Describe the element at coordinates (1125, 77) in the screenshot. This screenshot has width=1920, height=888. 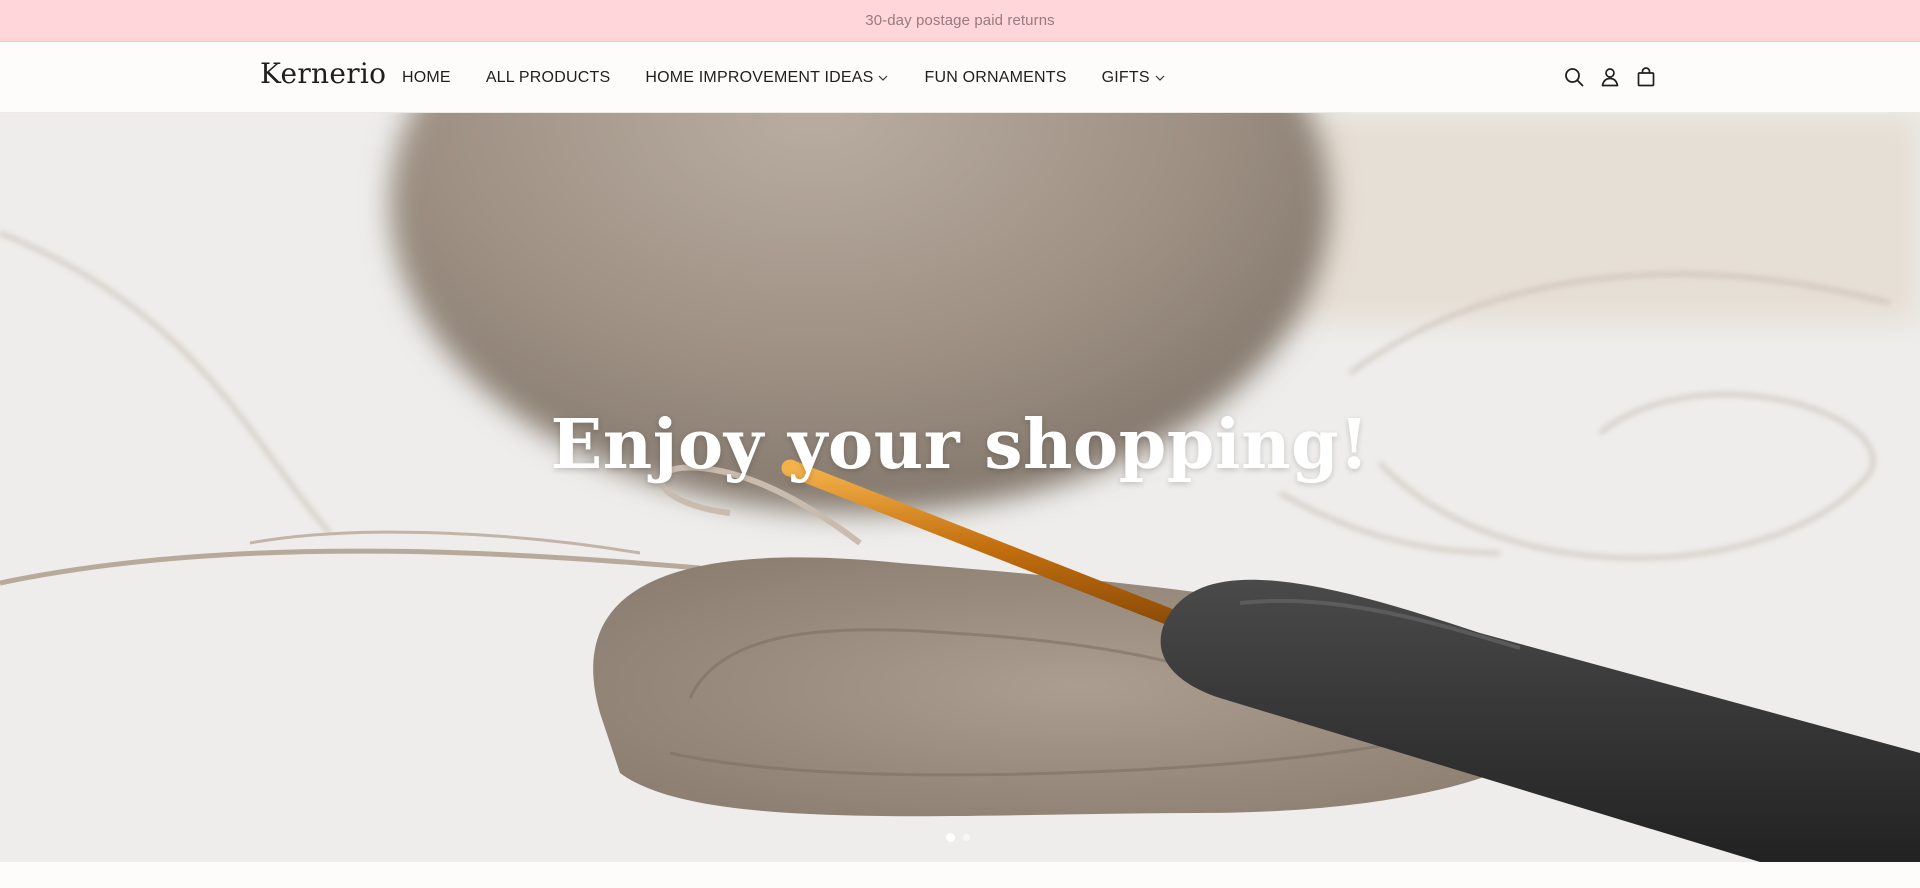
I see `nav-item-label: GIFTS` at that location.